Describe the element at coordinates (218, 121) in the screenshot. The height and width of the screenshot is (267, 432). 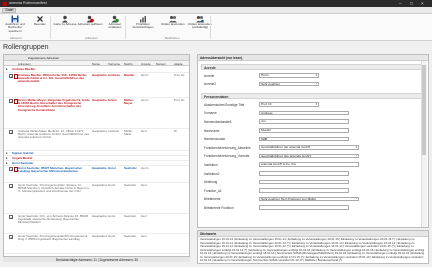
I see `field-label: Namensbestandteil` at that location.